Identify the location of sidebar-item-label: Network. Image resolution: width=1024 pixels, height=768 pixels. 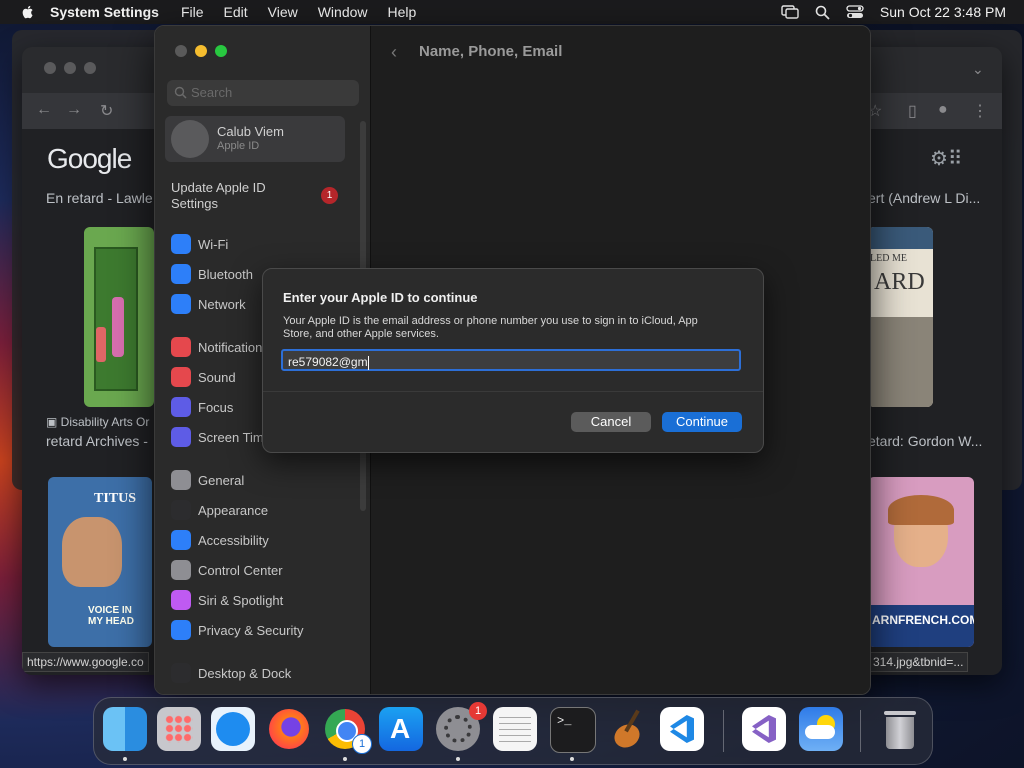
(222, 304).